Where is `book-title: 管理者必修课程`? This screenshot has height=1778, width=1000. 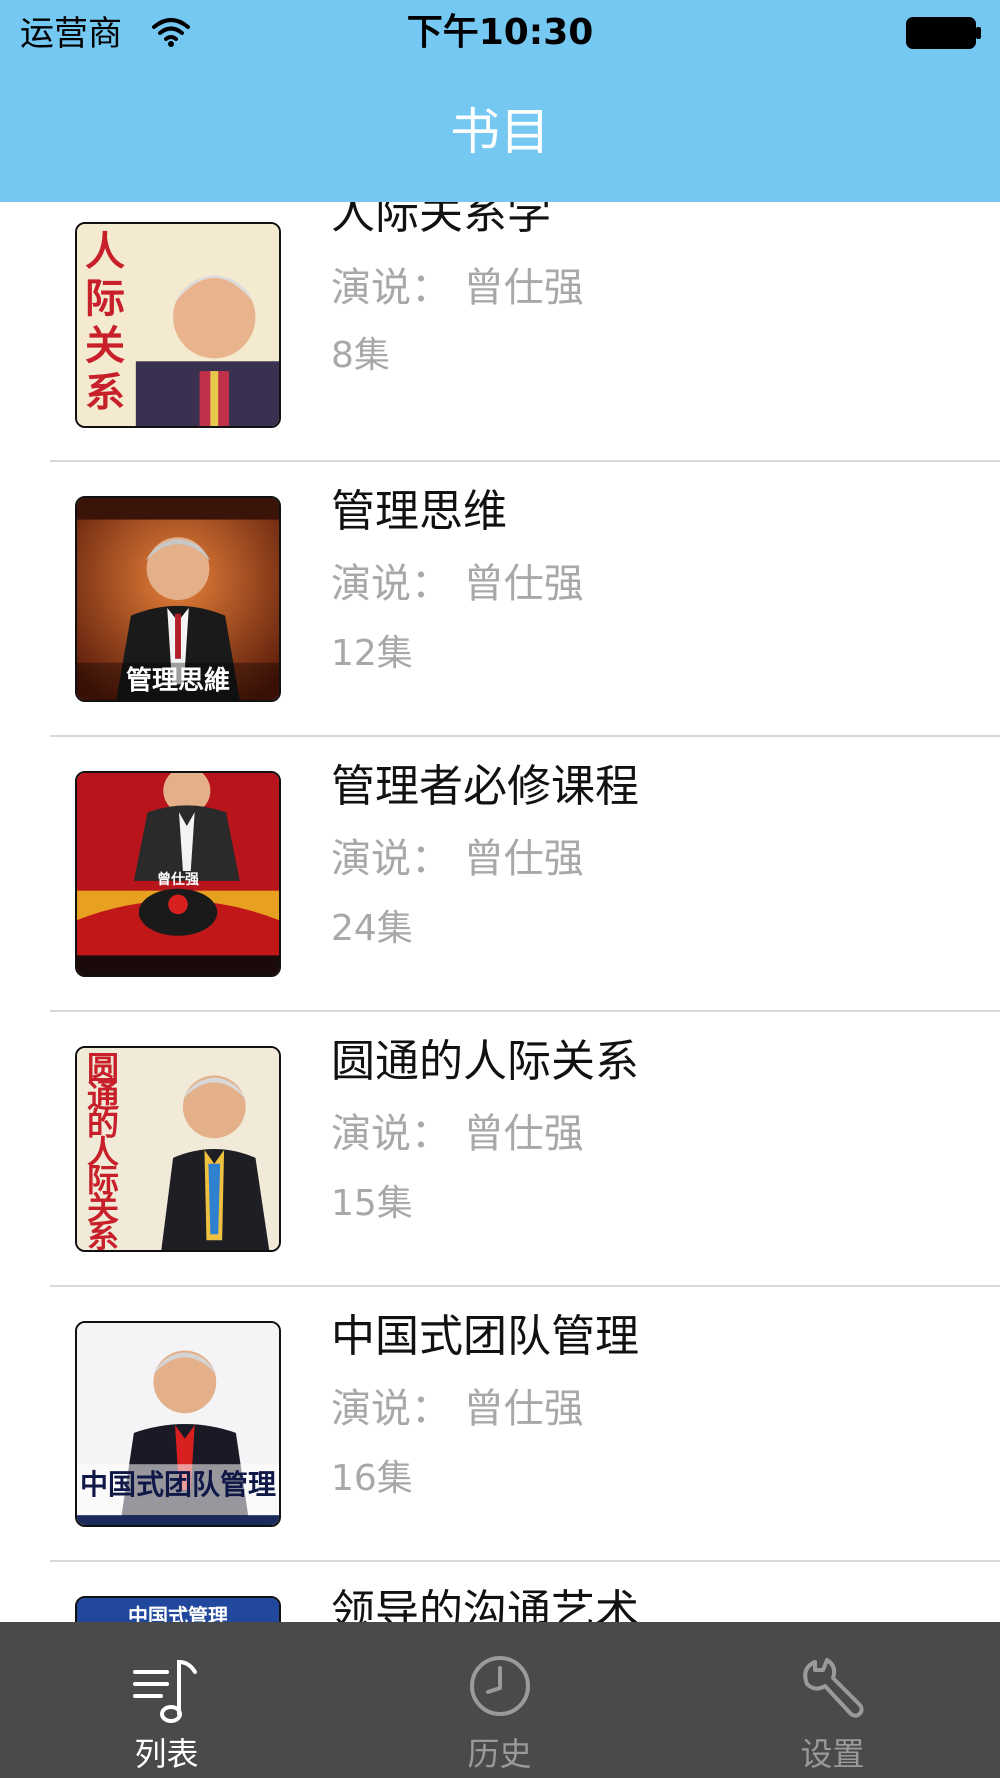 book-title: 管理者必修课程 is located at coordinates (485, 786).